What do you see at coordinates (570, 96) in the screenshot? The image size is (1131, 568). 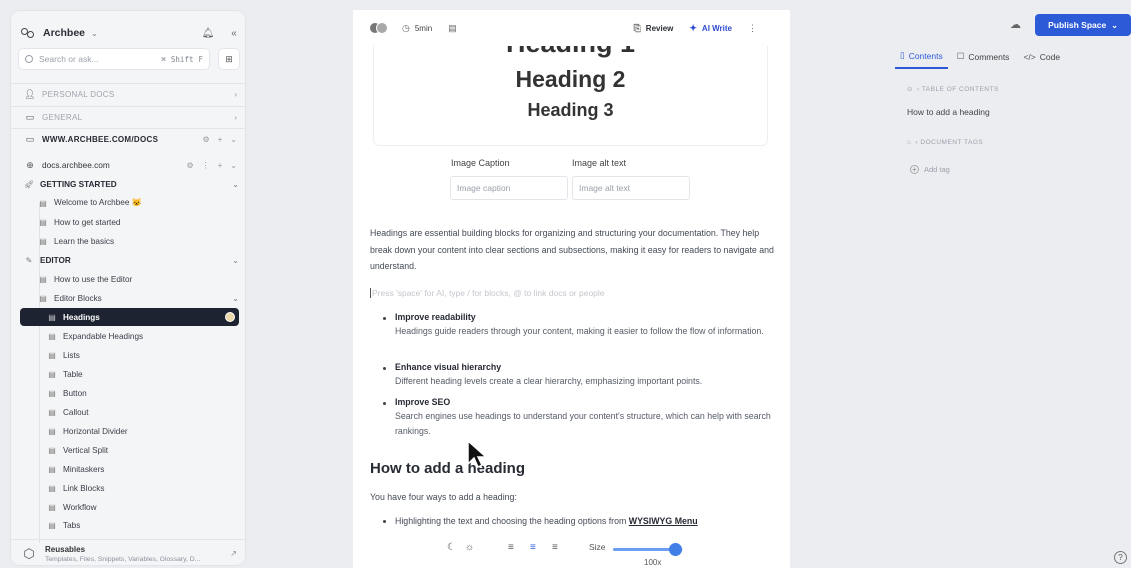 I see `image-block: Heading 1 Heading 2 Heading 3` at bounding box center [570, 96].